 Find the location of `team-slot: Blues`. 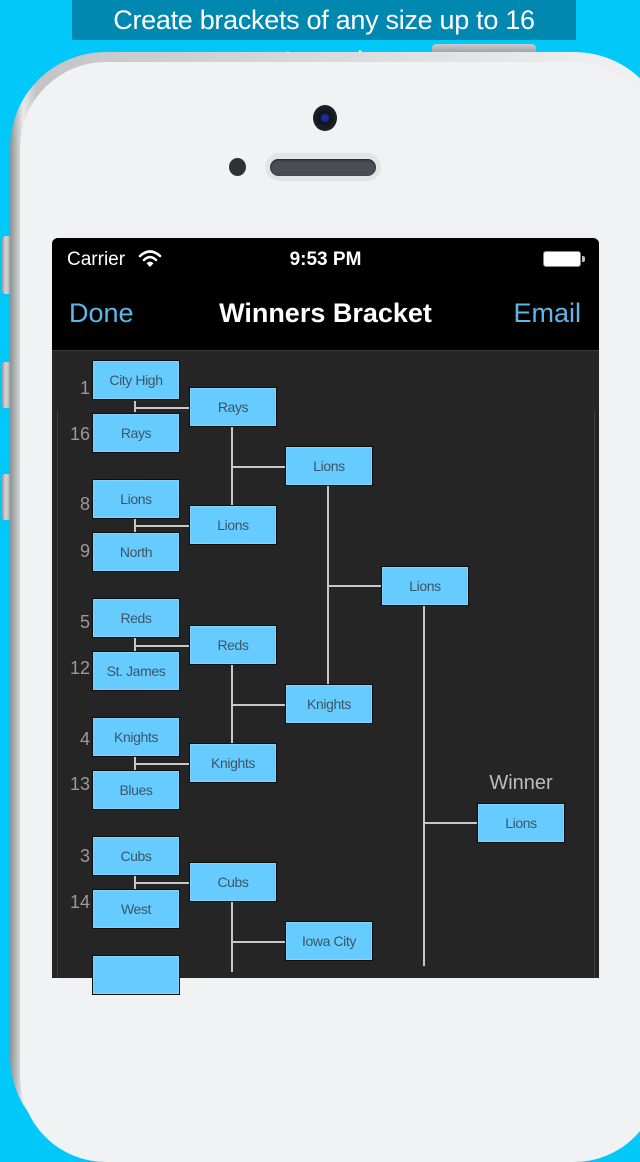

team-slot: Blues is located at coordinates (136, 790).